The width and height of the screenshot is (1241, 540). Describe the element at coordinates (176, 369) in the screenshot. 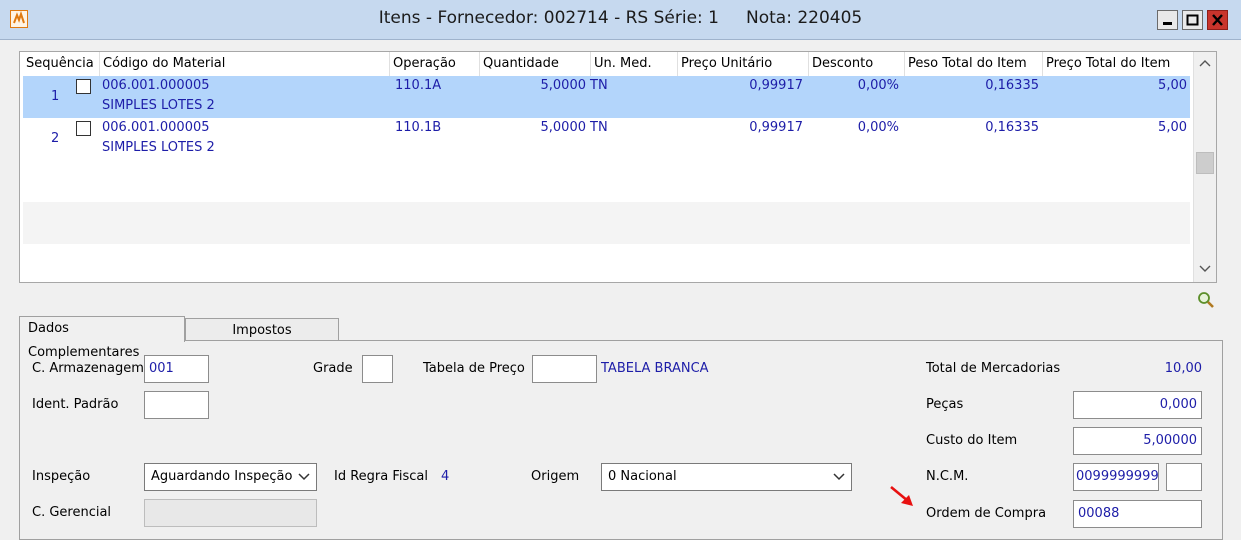

I see `armazenagem-input: 001` at that location.